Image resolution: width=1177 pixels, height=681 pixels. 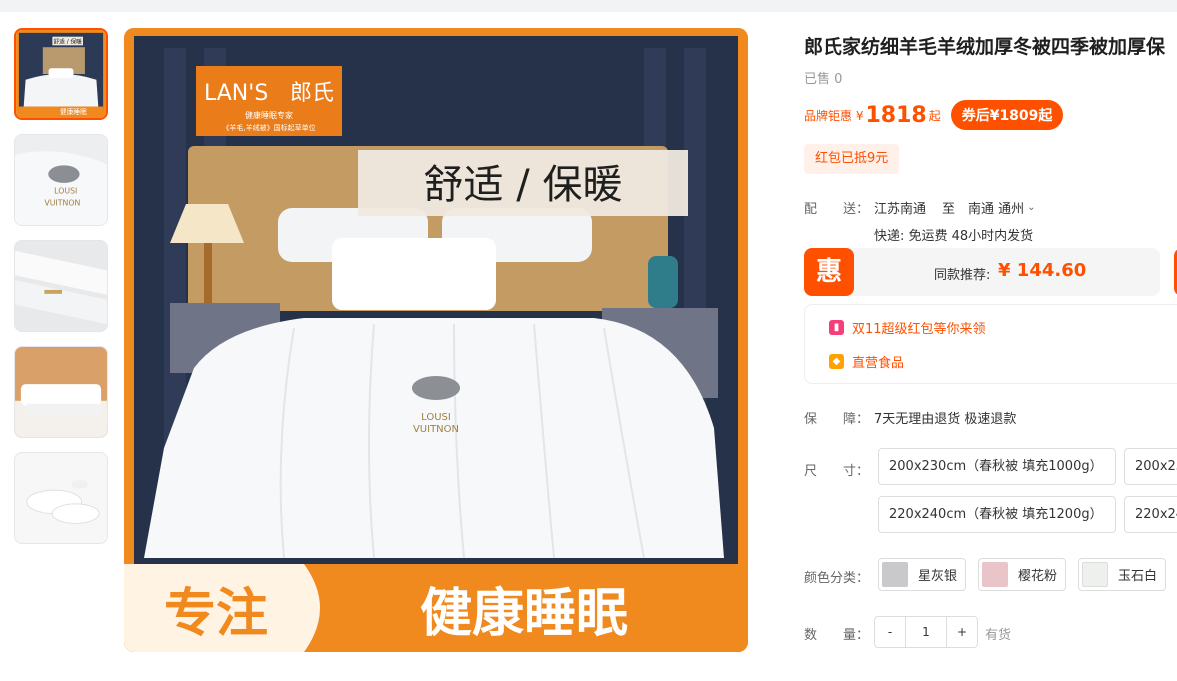 I want to click on price-row: 品牌钜惠 ¥ 1818 起 券后¥1809起, so click(x=934, y=115).